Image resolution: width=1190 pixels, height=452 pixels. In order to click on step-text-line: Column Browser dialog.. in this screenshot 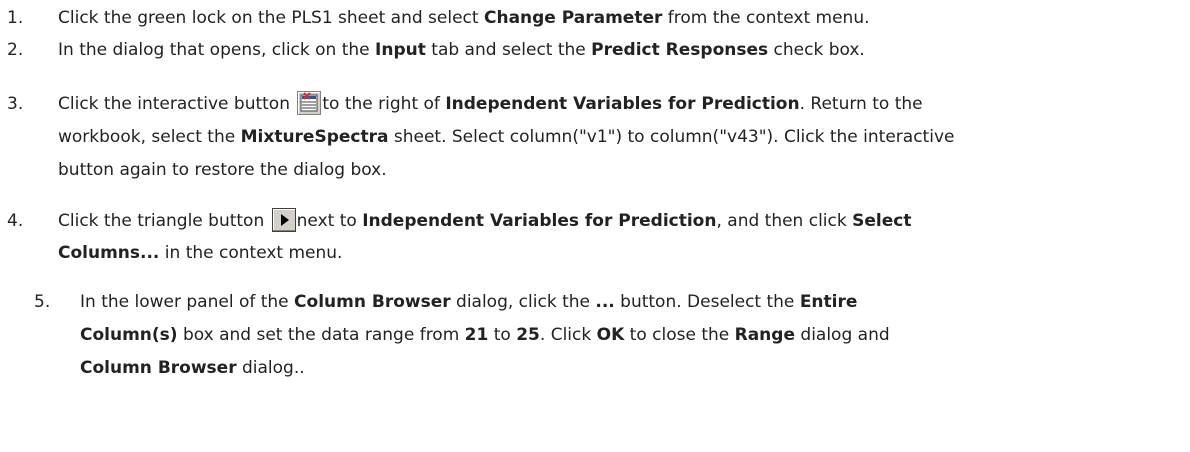, I will do `click(192, 368)`.